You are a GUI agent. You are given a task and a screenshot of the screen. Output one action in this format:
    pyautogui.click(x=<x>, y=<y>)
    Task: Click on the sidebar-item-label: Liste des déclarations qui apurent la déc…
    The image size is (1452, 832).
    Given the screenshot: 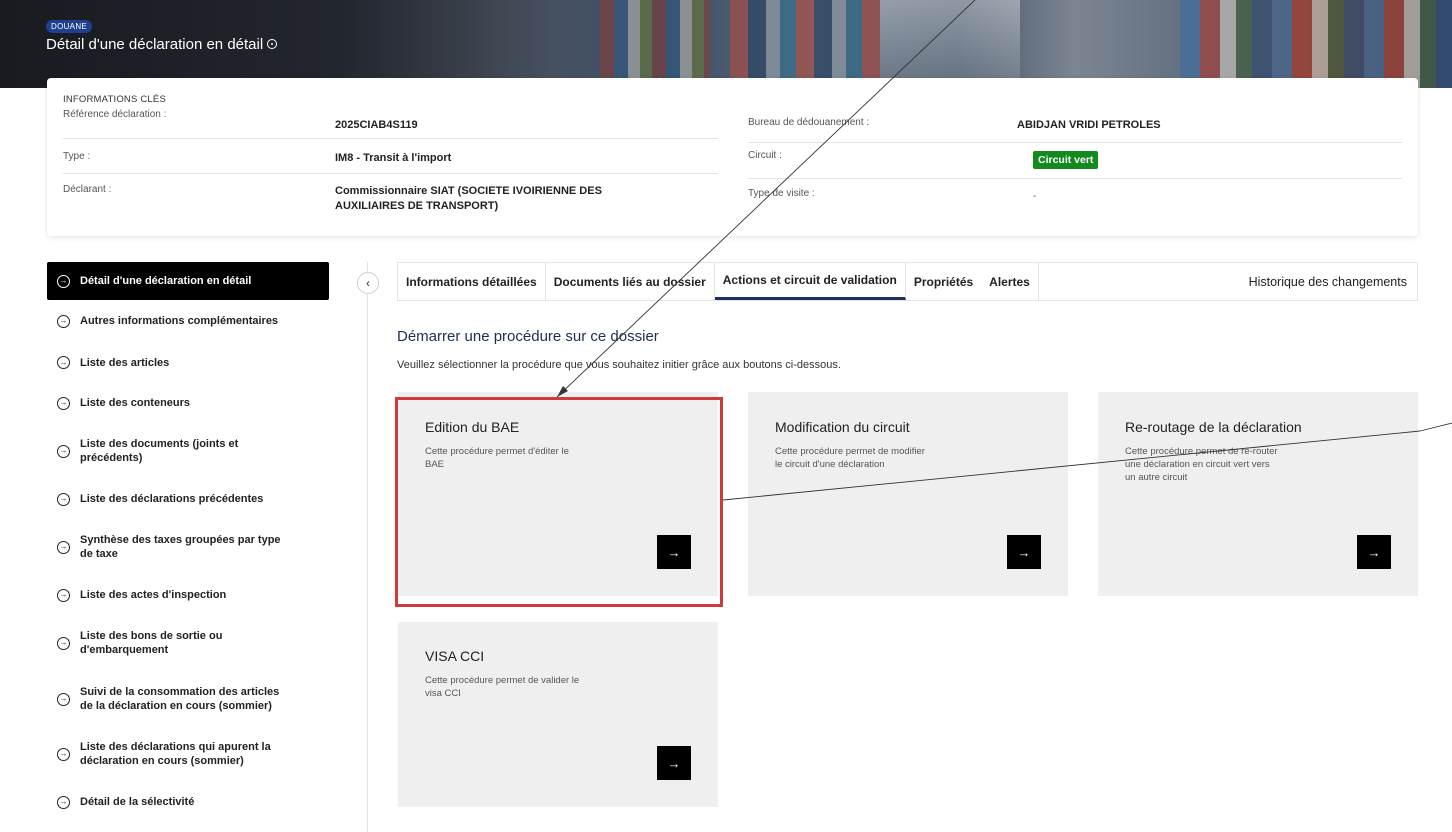 What is the action you would take?
    pyautogui.click(x=175, y=754)
    